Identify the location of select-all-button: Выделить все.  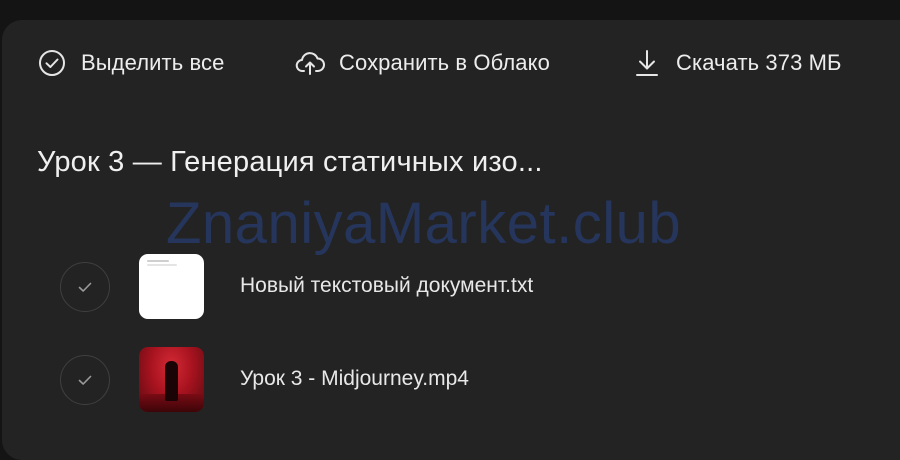
(130, 63).